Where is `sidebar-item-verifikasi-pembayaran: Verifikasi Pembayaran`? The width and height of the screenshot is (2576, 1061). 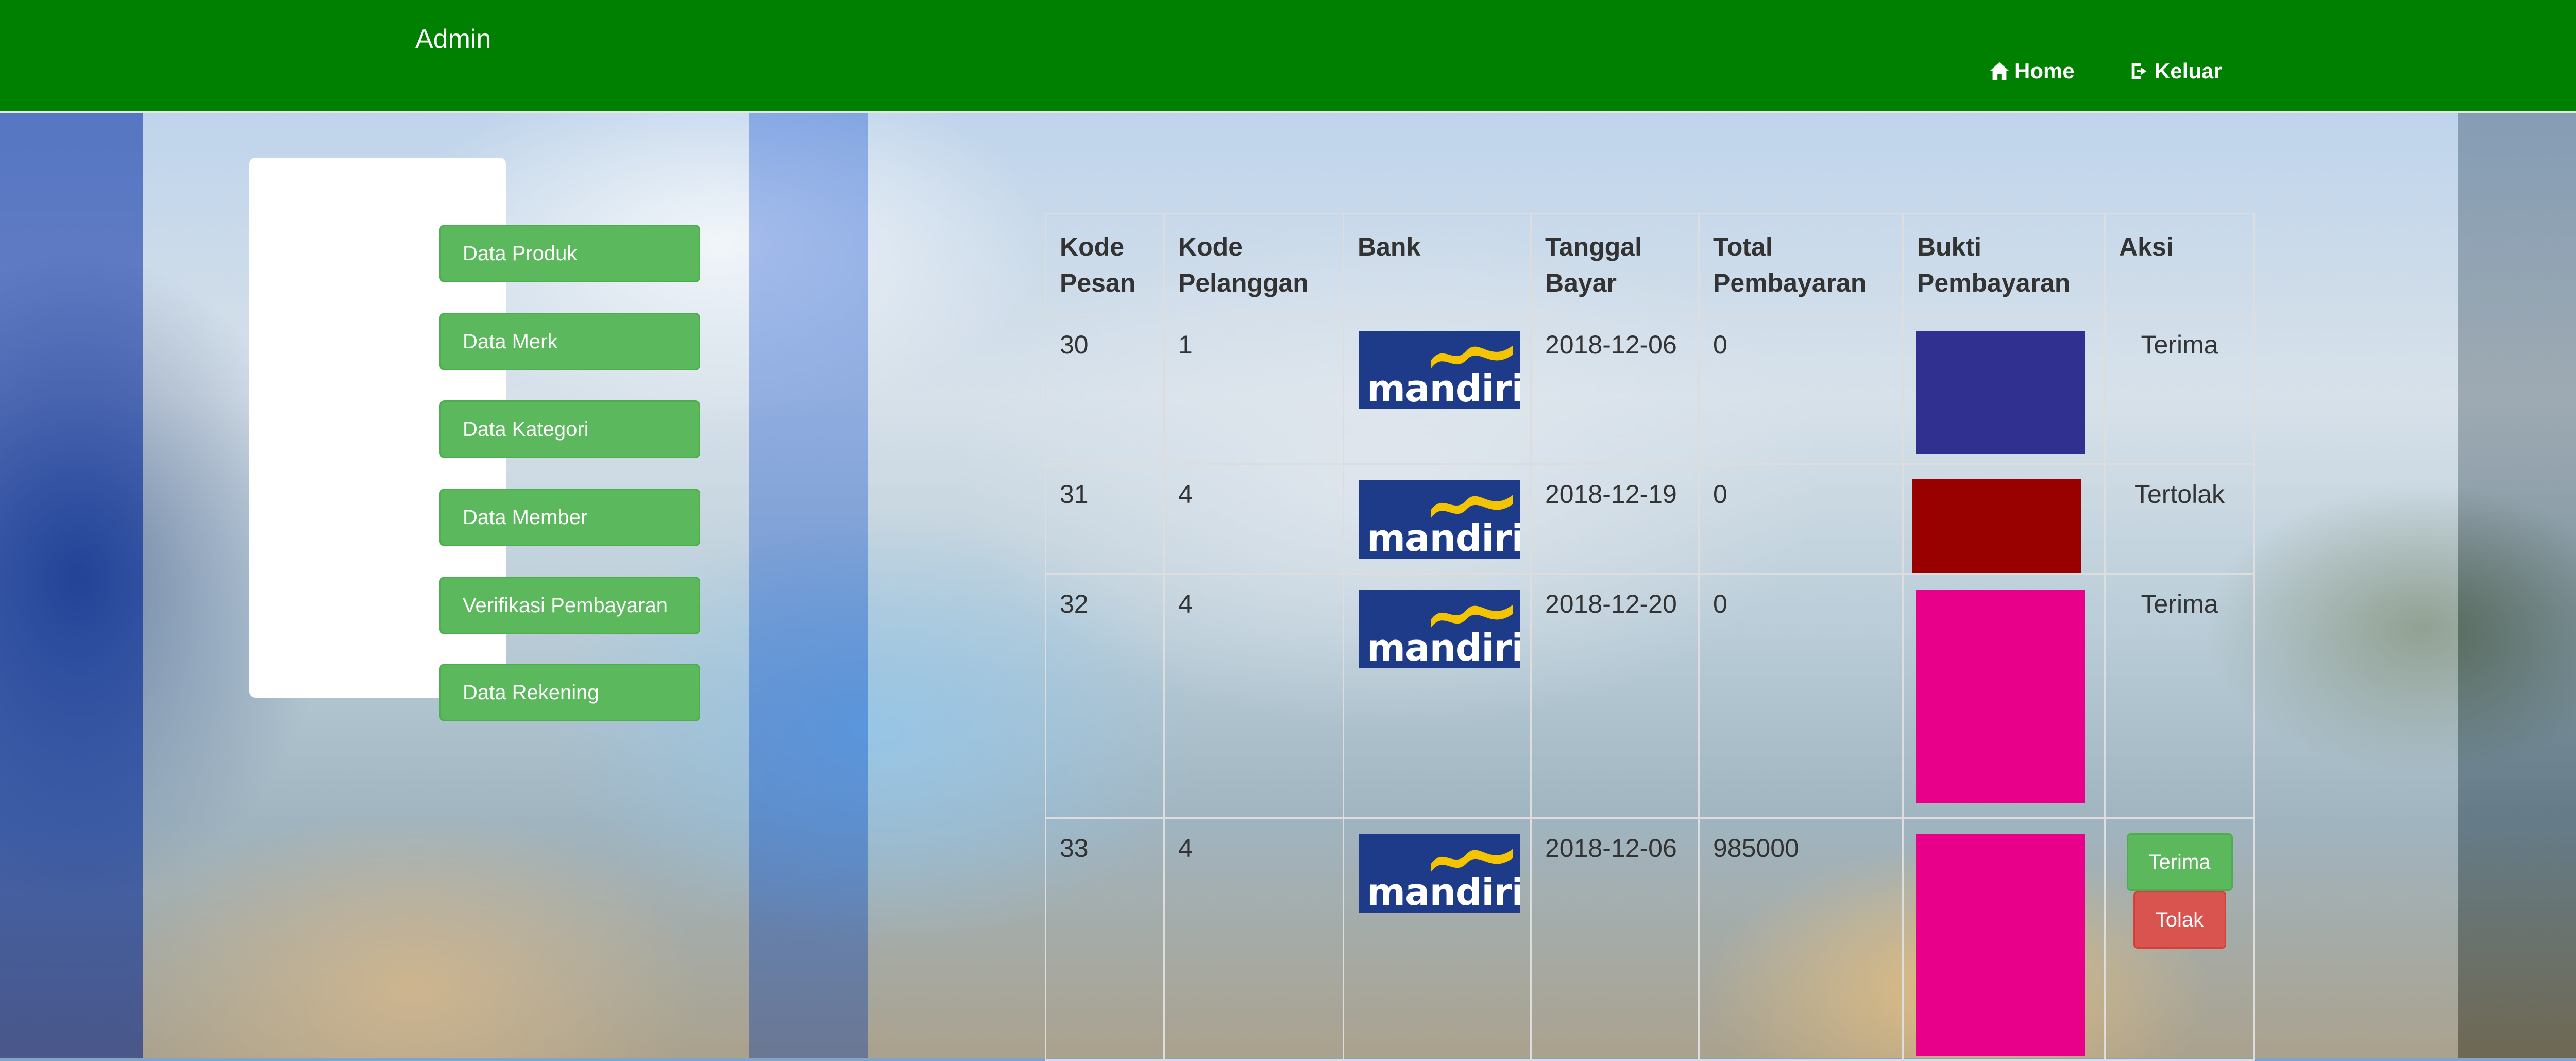
sidebar-item-verifikasi-pembayaran: Verifikasi Pembayaran is located at coordinates (569, 605).